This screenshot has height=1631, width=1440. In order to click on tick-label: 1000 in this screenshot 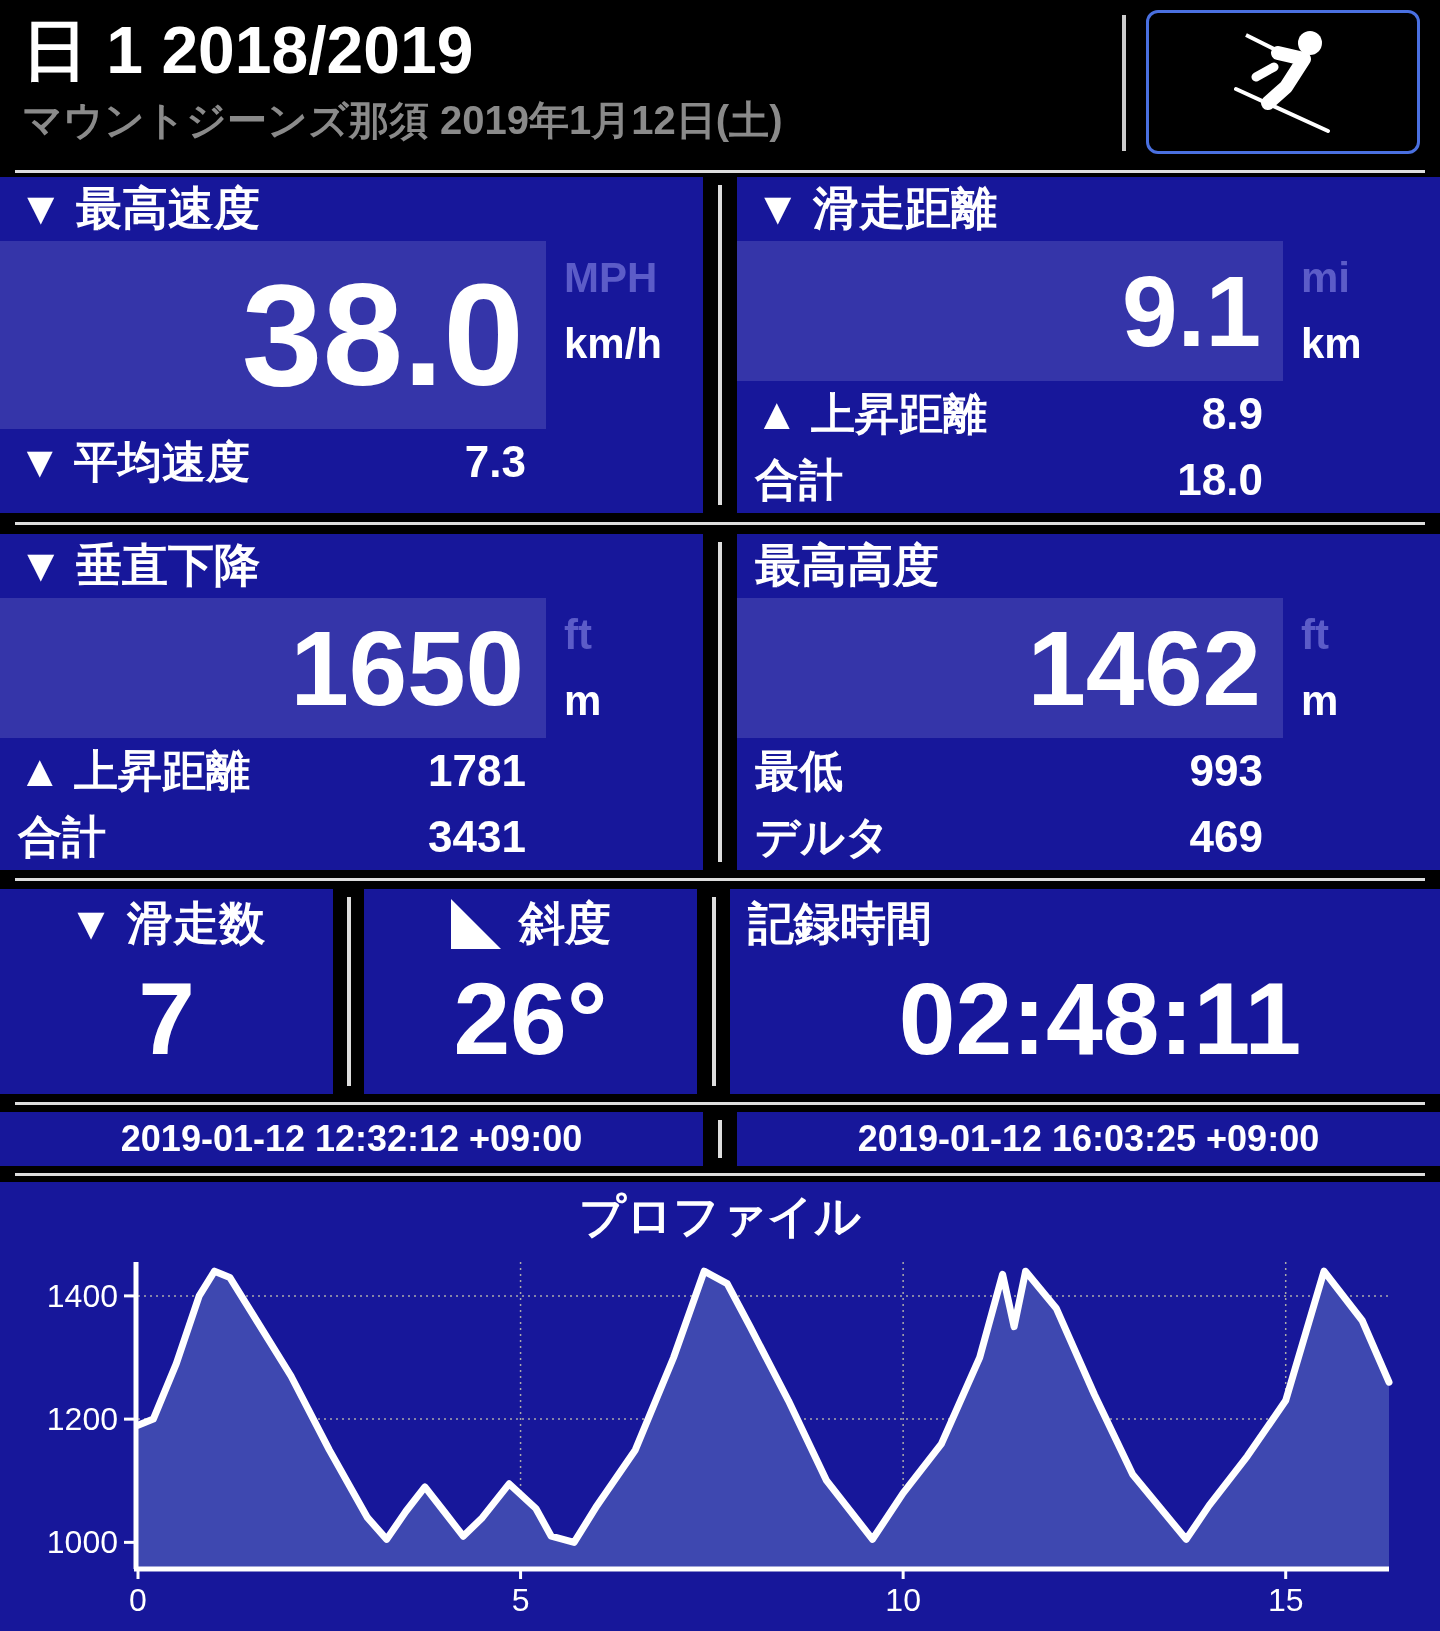, I will do `click(82, 1542)`.